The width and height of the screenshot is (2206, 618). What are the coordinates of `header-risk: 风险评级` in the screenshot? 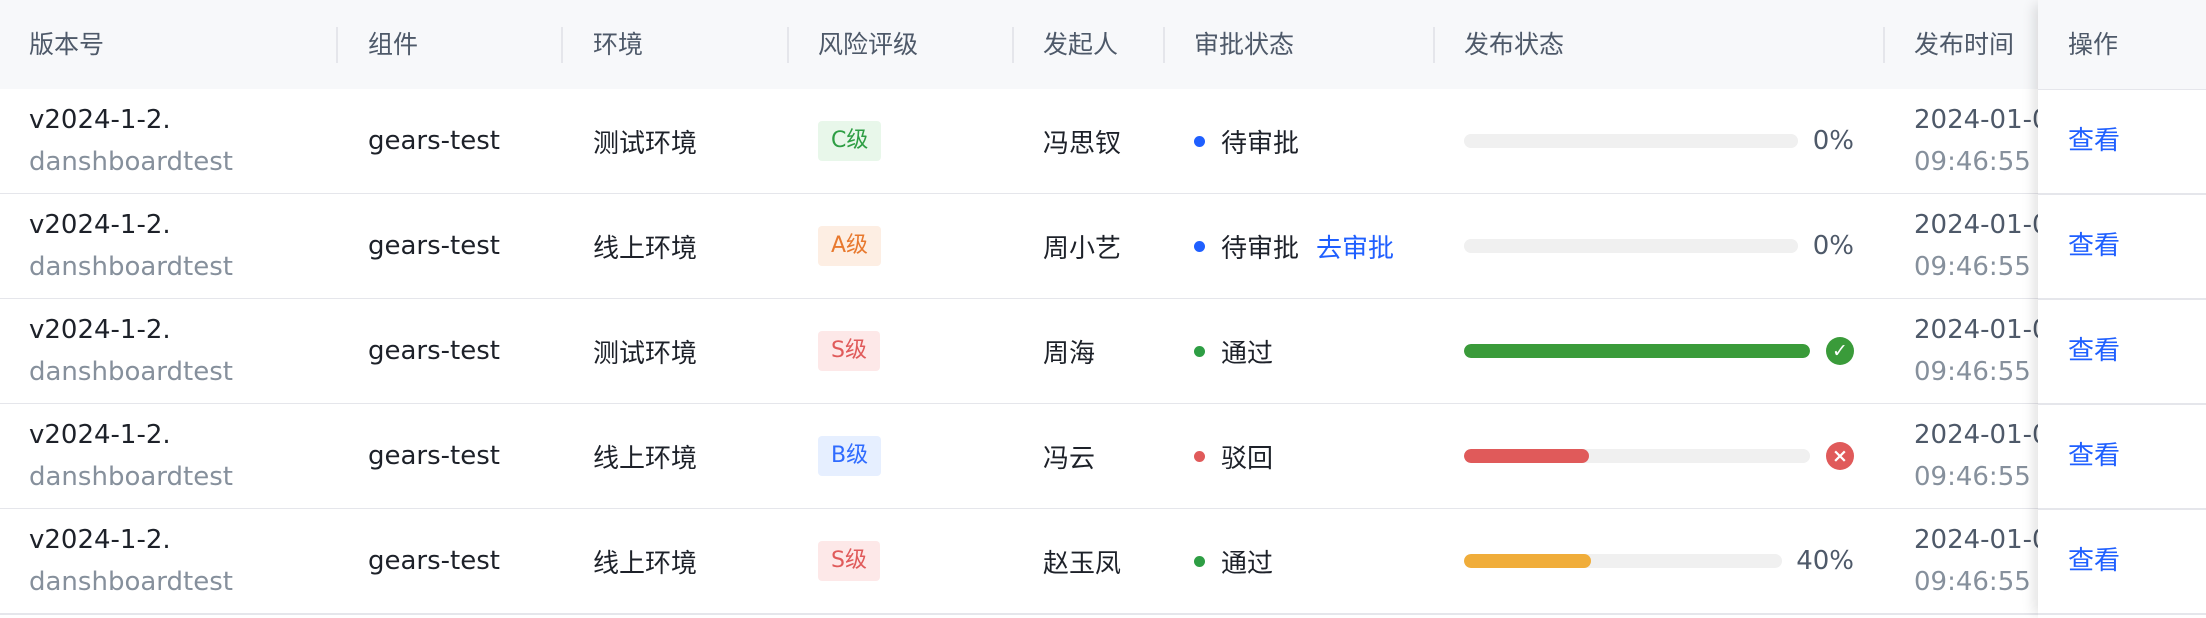 It's located at (868, 44).